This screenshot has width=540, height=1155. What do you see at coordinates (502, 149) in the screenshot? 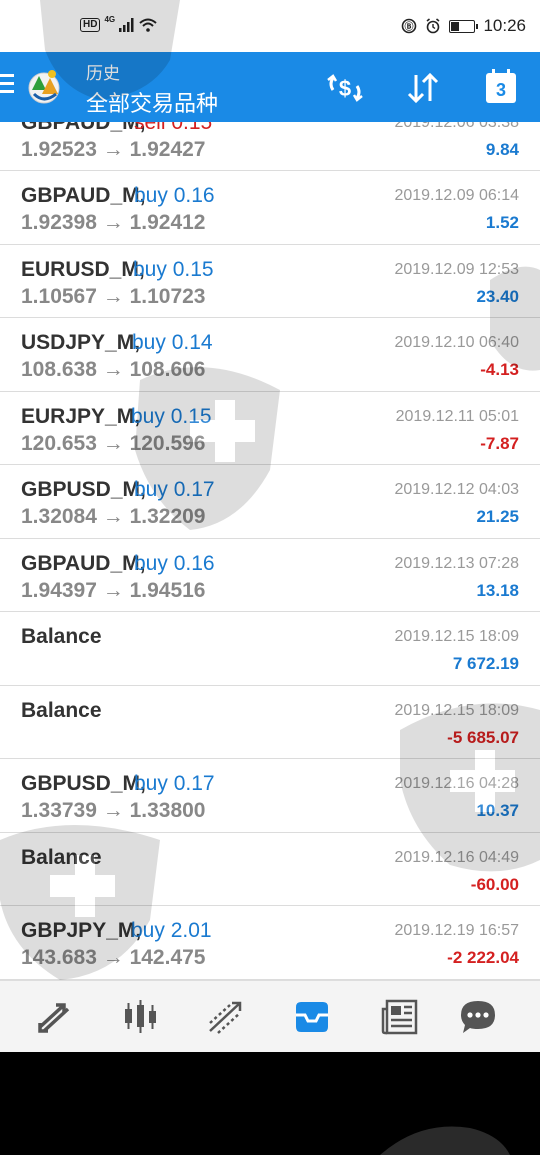
I see `trade-profit: 9.84` at bounding box center [502, 149].